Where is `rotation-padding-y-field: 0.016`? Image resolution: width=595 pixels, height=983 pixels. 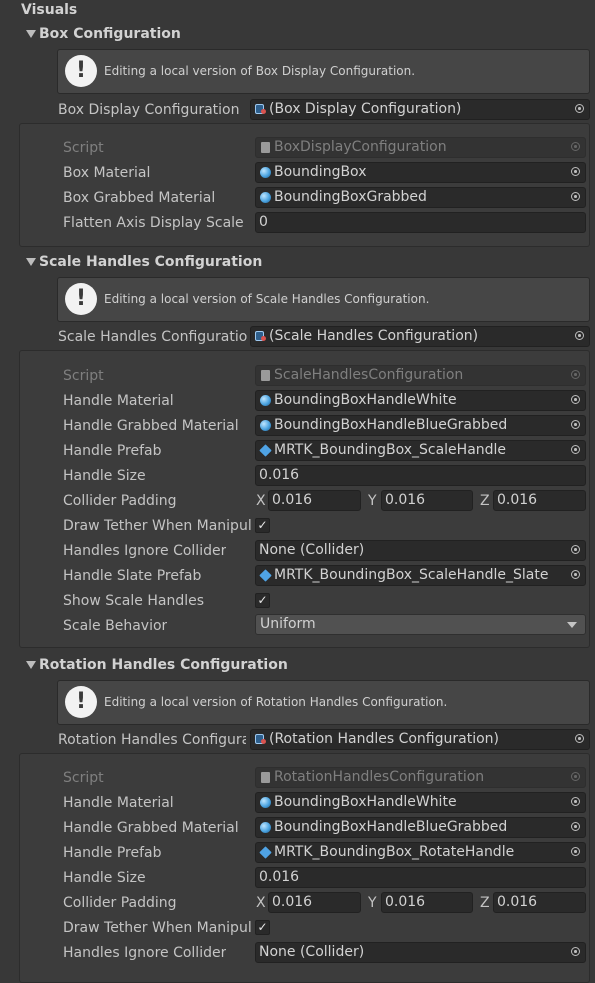
rotation-padding-y-field: 0.016 is located at coordinates (427, 902).